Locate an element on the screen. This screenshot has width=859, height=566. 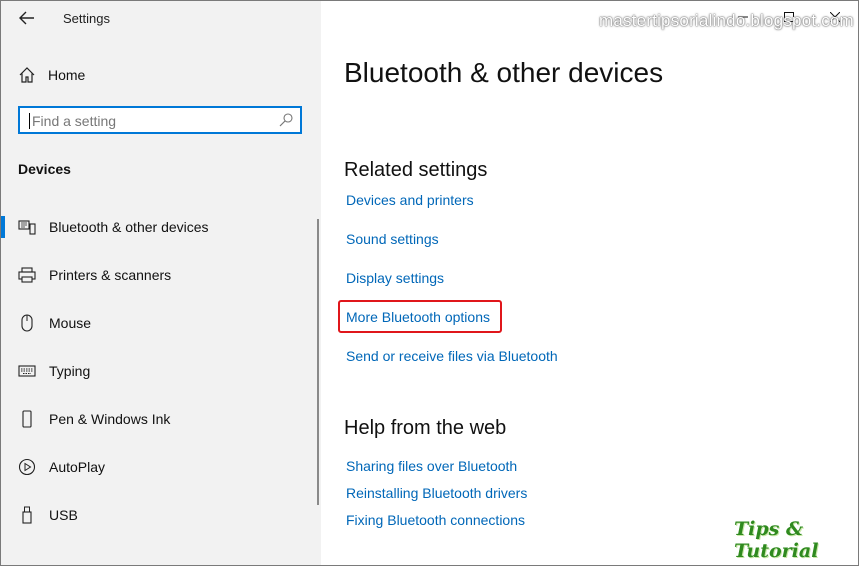
back-arrow-icon is located at coordinates (26, 18).